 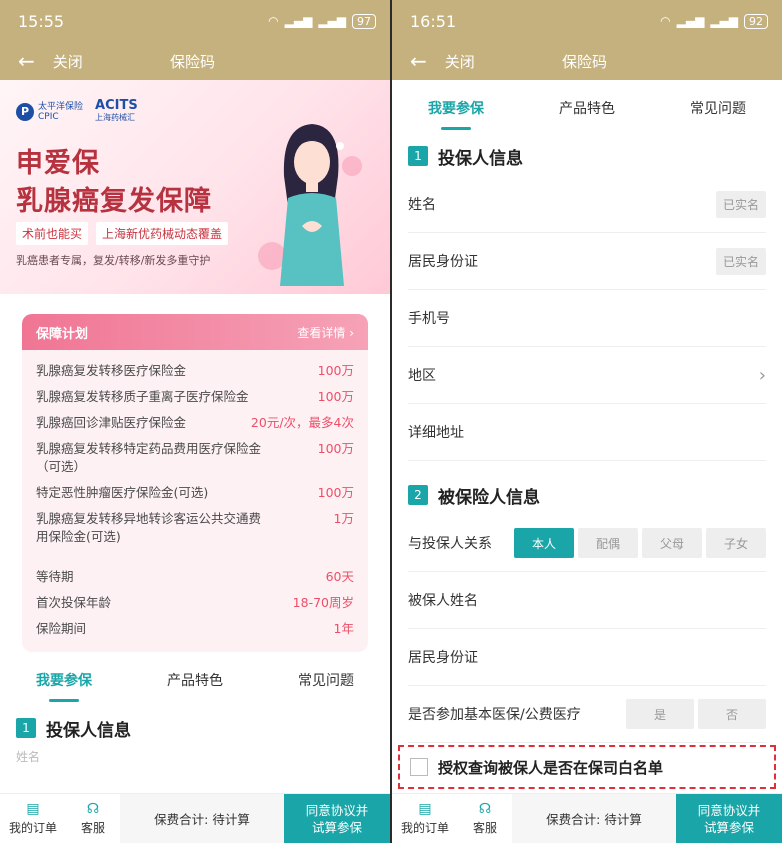 What do you see at coordinates (660, 714) in the screenshot?
I see `medical-yes-option: 是` at bounding box center [660, 714].